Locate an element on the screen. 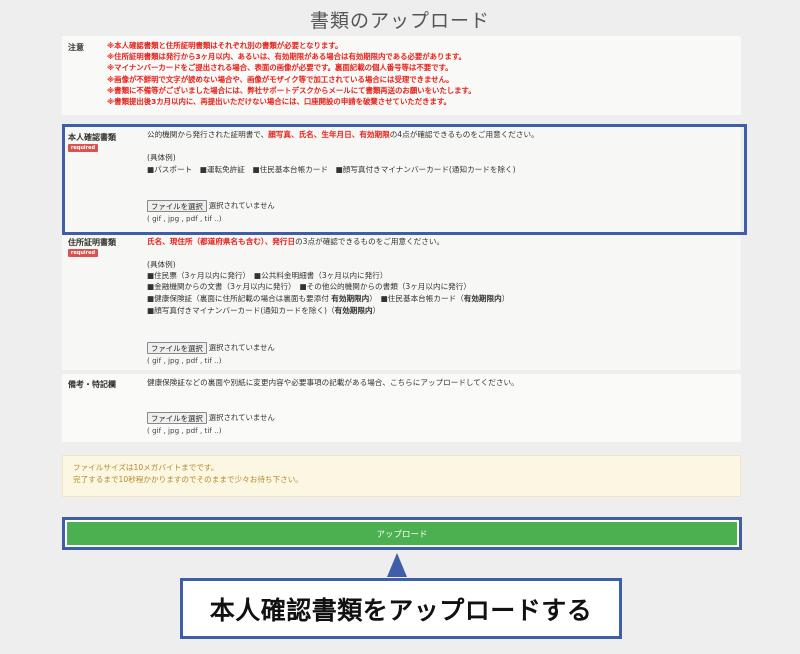  address-file-input: ファイルを選択 選択されていません is located at coordinates (211, 348).